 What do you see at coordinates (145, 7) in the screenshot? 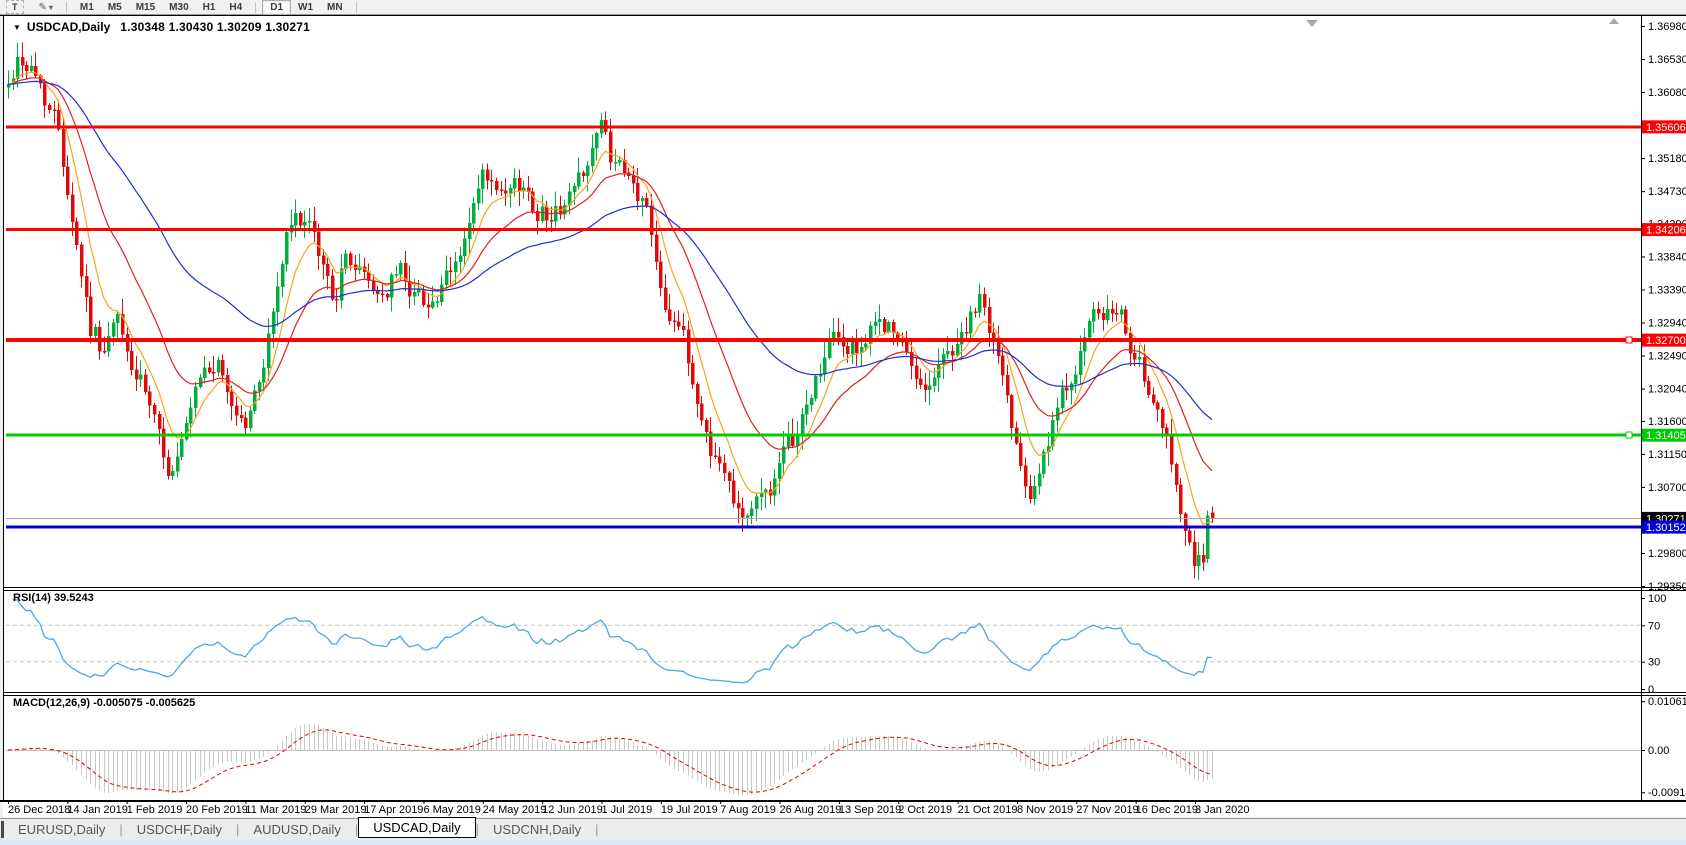
I see `timeframe-button-m15: M15` at bounding box center [145, 7].